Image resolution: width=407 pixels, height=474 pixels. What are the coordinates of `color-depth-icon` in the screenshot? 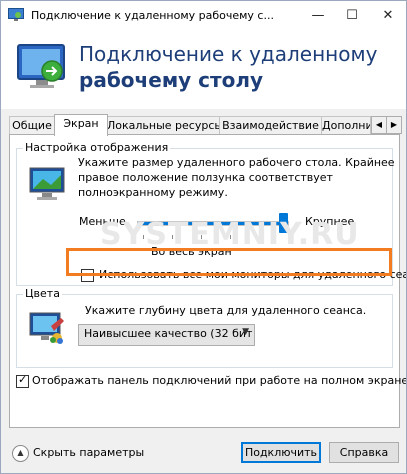 It's located at (46, 328).